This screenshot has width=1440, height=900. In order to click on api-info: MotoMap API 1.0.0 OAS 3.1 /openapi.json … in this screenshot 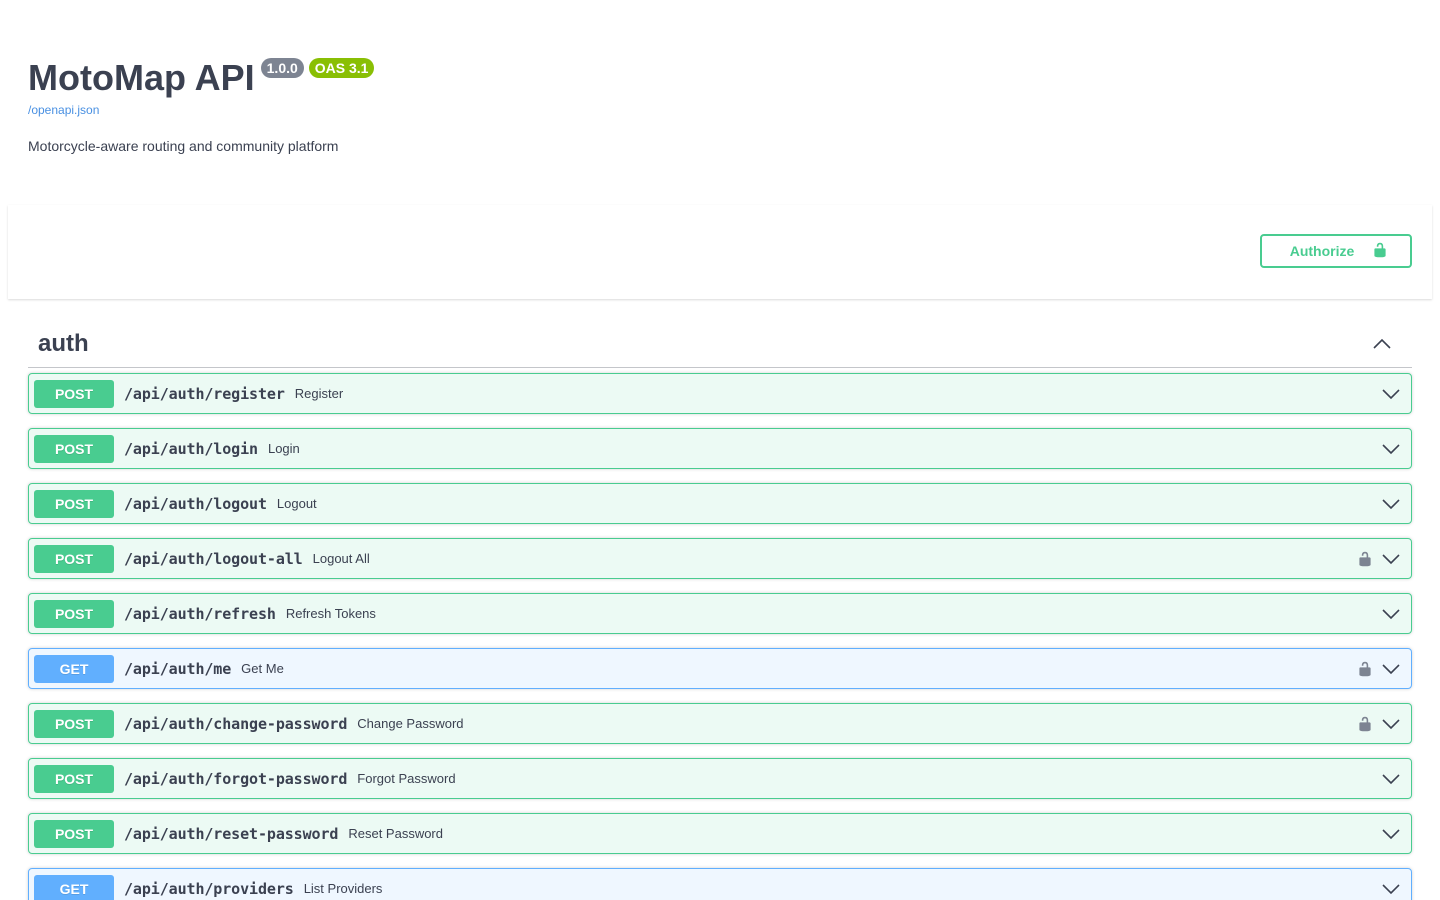, I will do `click(720, 105)`.